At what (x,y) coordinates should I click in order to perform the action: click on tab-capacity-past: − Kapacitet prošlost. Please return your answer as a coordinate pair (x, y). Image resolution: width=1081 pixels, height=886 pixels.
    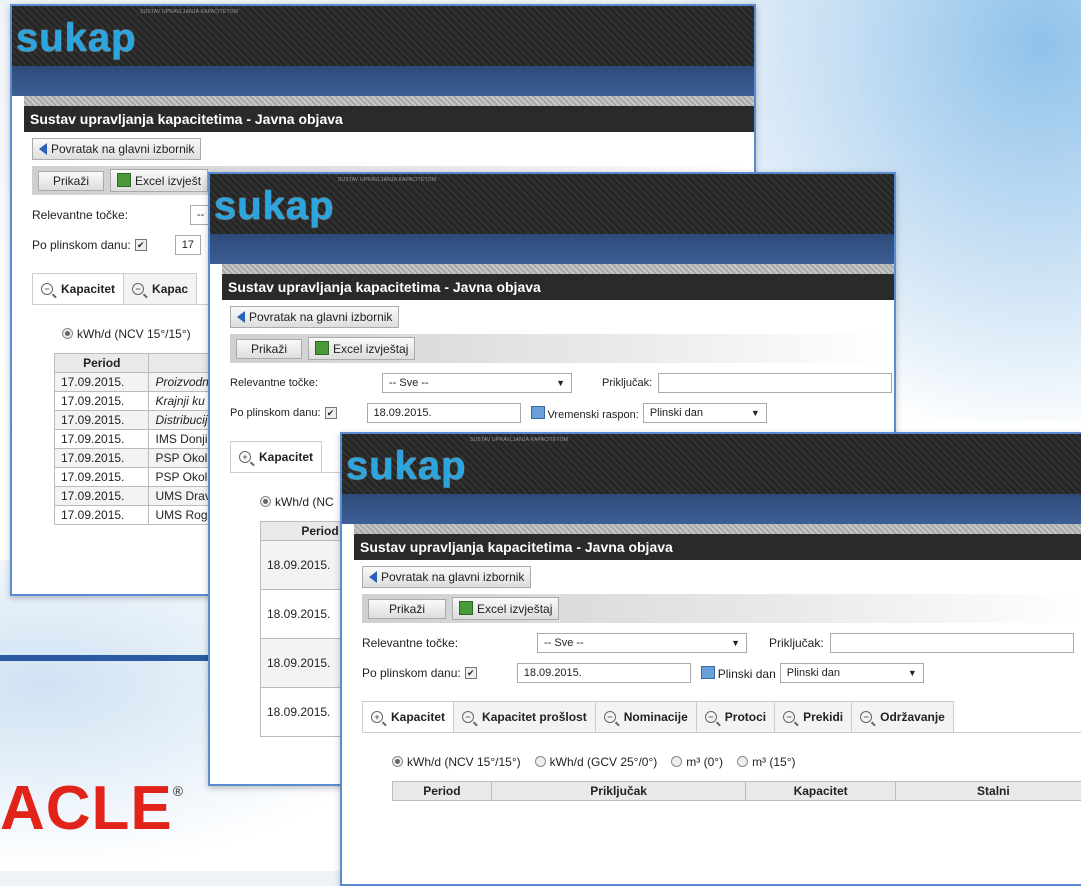
    Looking at the image, I should click on (524, 716).